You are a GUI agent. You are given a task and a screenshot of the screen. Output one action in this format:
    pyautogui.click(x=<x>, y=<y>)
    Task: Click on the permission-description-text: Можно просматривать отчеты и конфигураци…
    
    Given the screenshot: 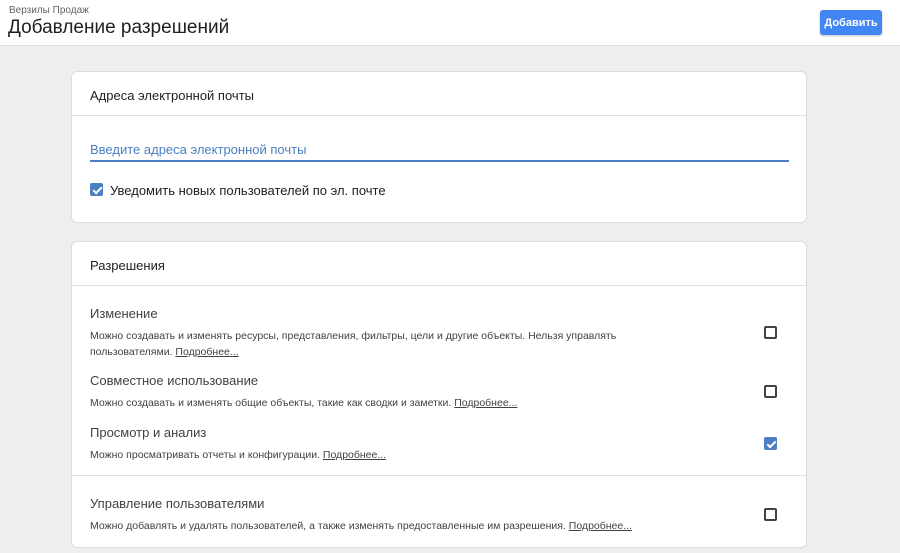 What is the action you would take?
    pyautogui.click(x=205, y=455)
    